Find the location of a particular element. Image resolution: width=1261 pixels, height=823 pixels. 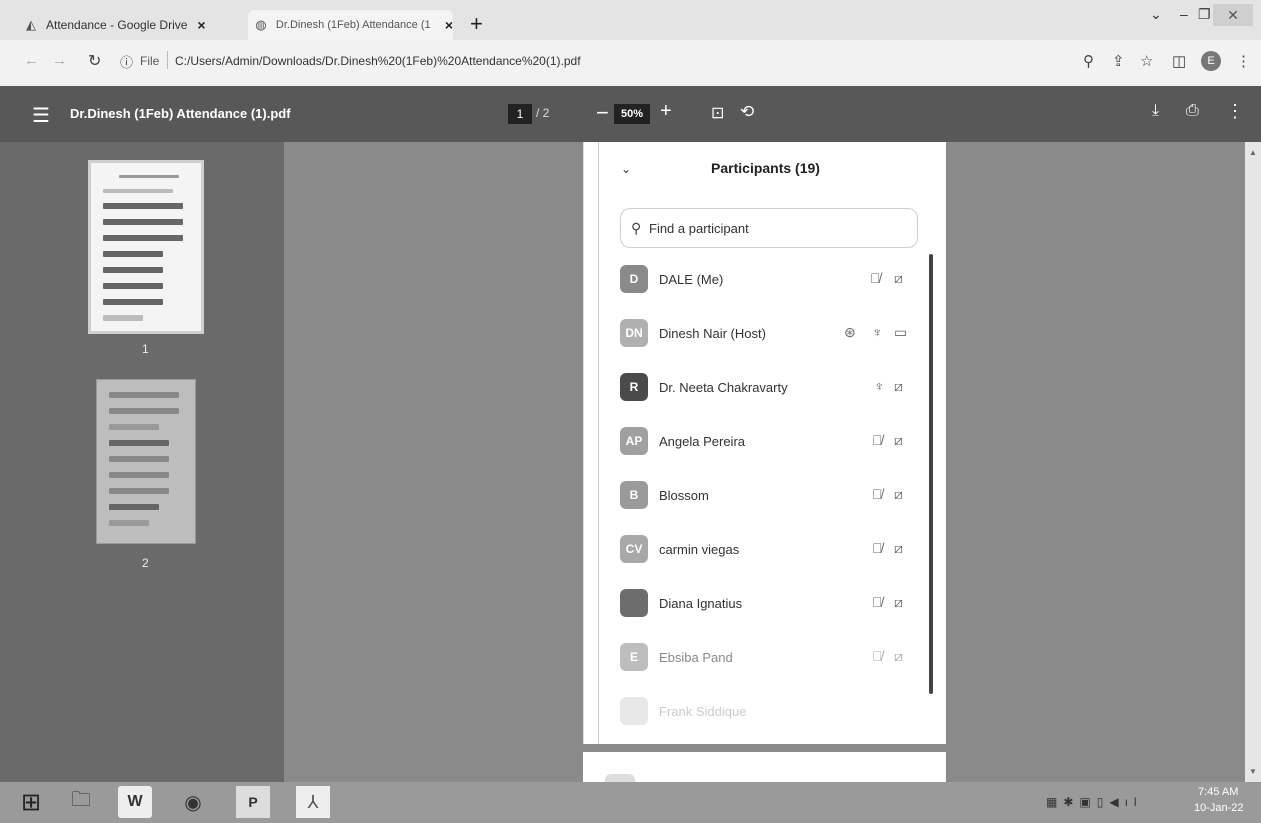

avatar: D is located at coordinates (634, 279).